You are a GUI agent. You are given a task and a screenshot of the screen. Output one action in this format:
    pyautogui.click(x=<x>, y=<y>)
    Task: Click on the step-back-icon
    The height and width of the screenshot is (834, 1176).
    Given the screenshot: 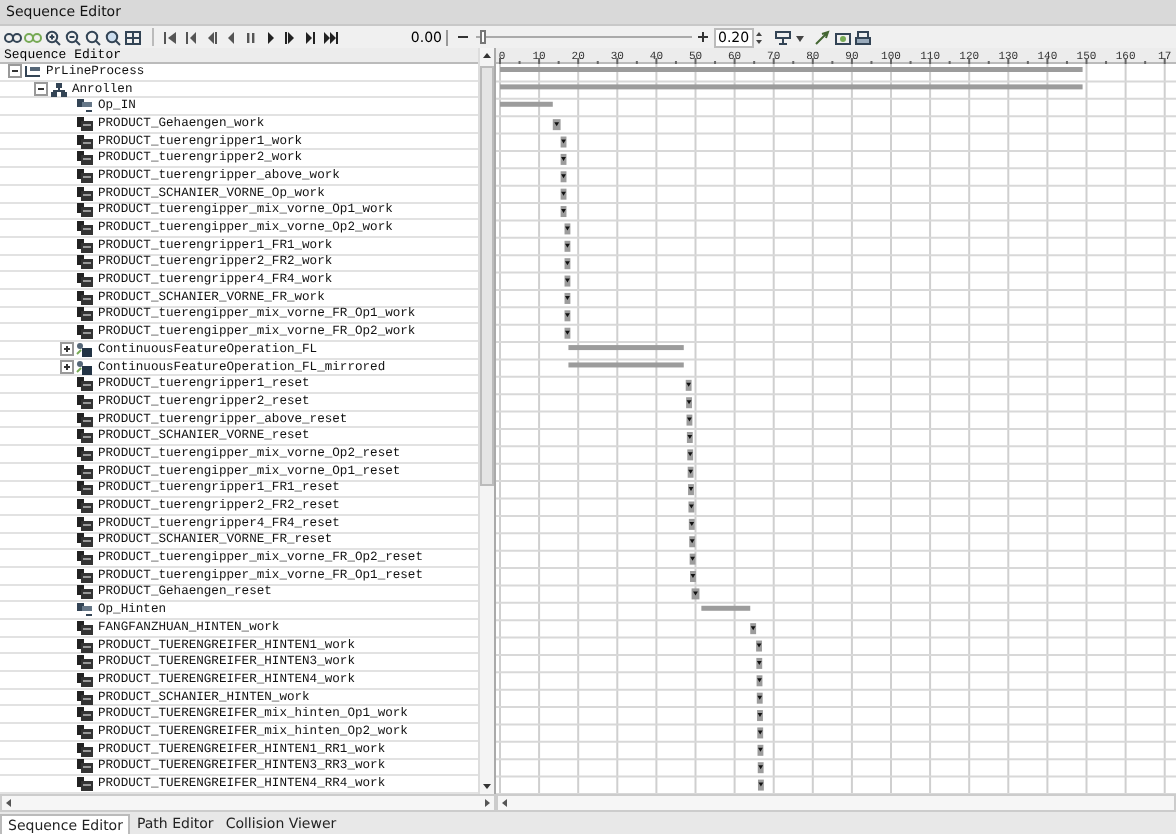 What is the action you would take?
    pyautogui.click(x=191, y=37)
    